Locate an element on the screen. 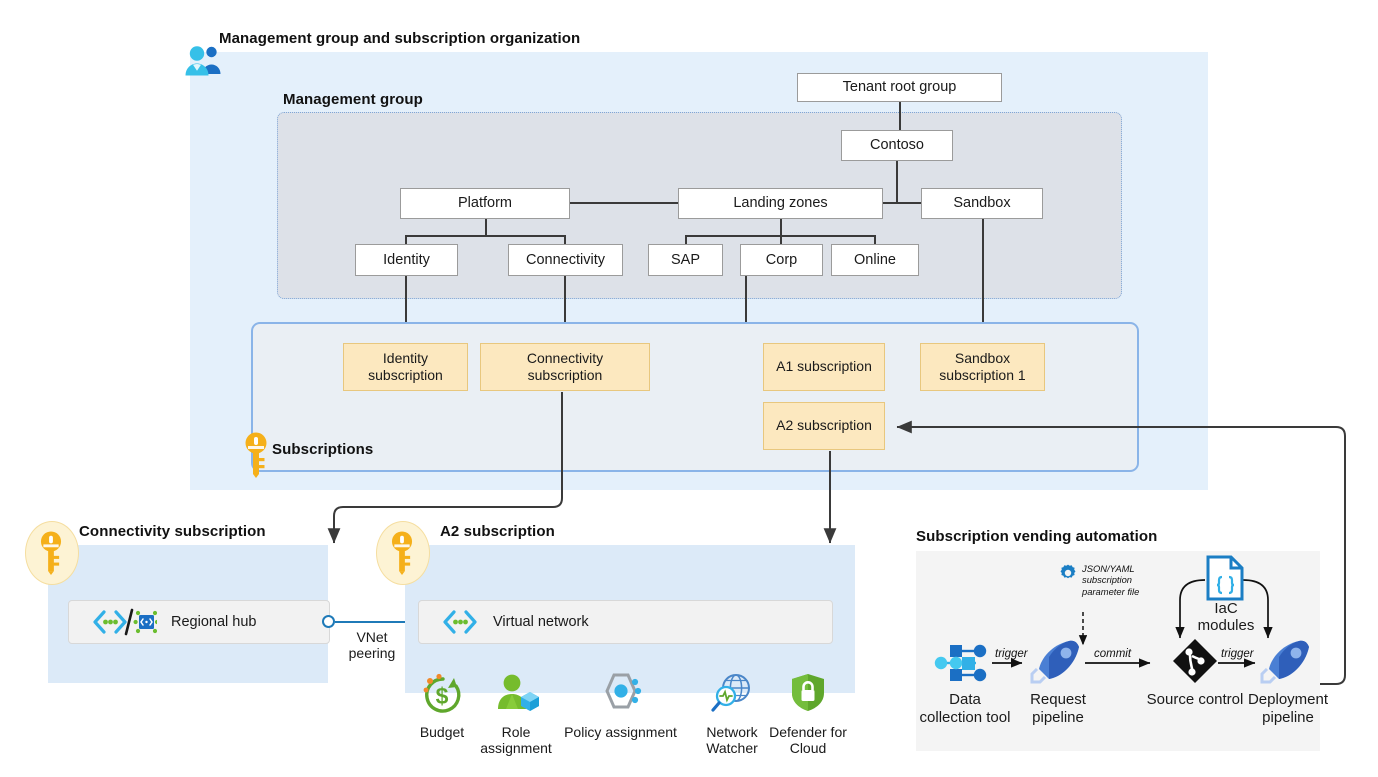 The image size is (1378, 777). mg-node-contoso: Contoso is located at coordinates (897, 145).